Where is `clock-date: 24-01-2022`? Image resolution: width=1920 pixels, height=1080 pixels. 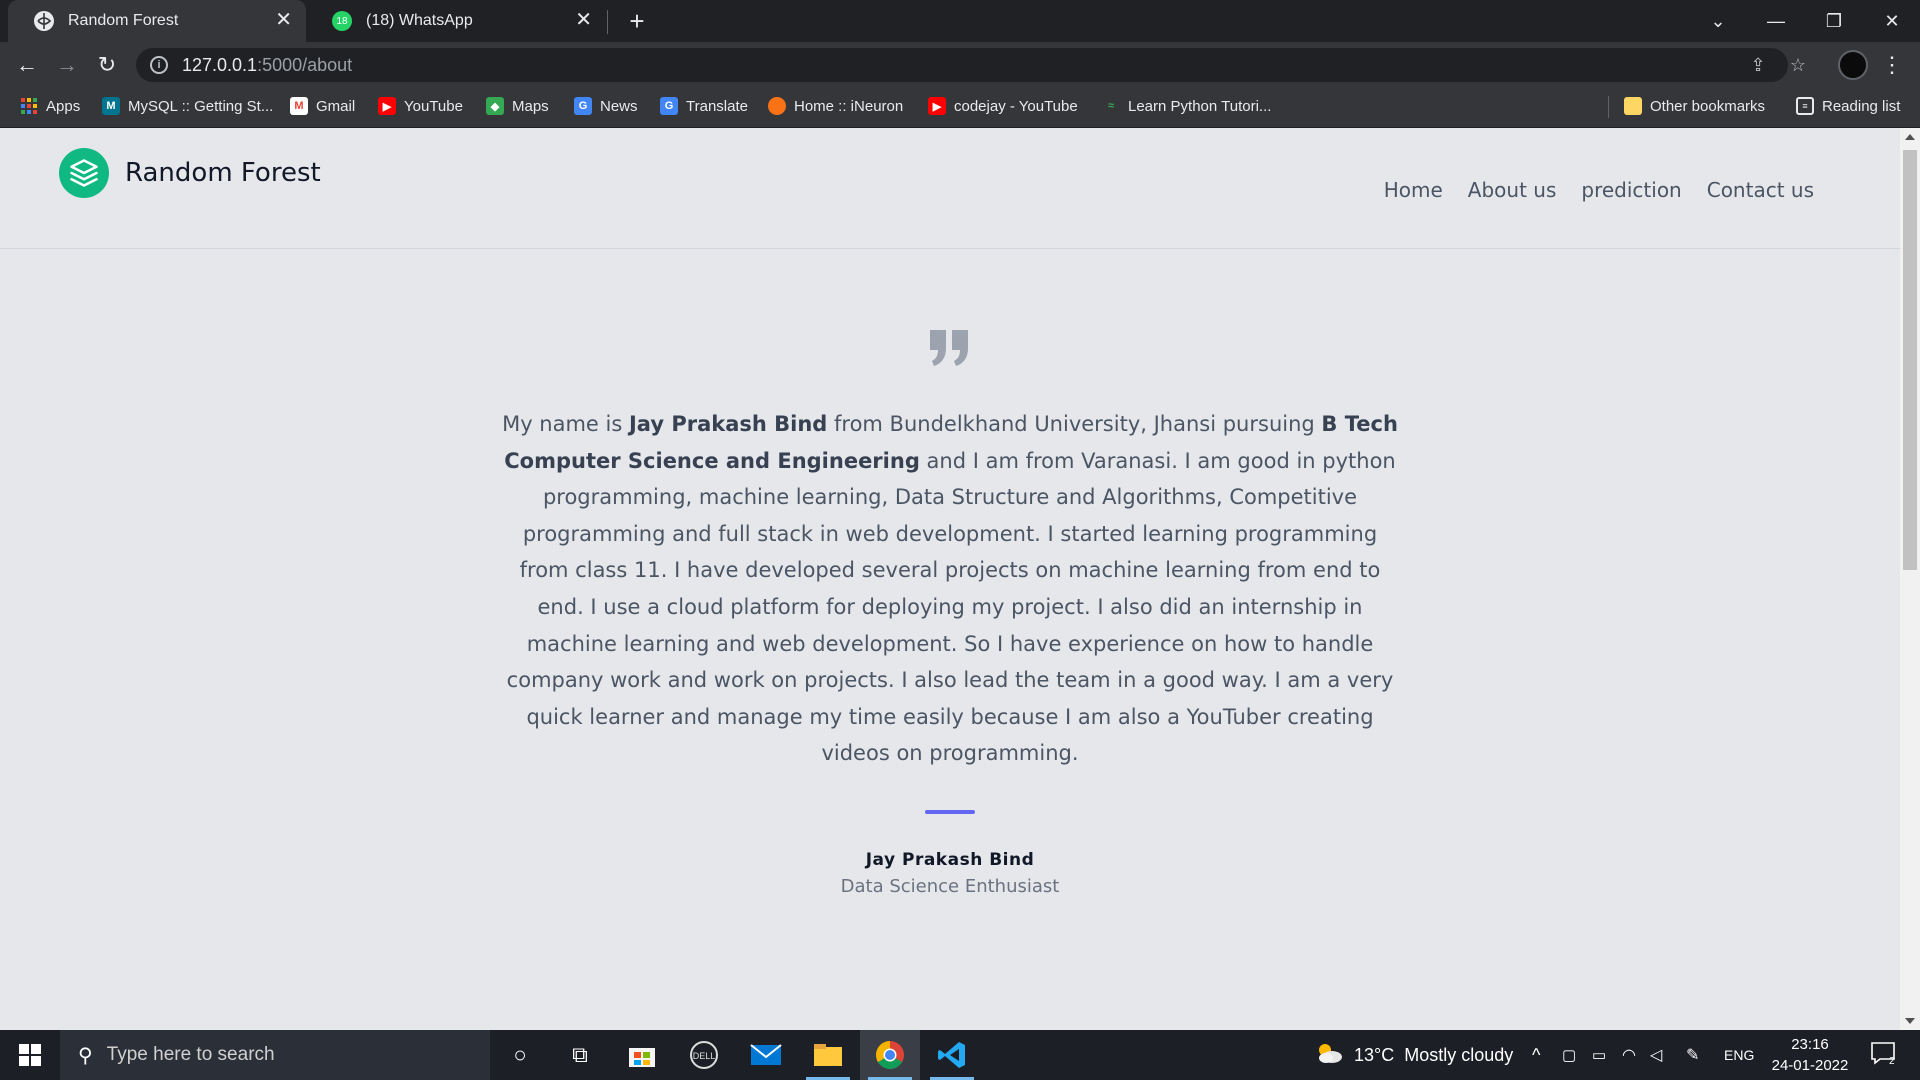 clock-date: 24-01-2022 is located at coordinates (1810, 1065).